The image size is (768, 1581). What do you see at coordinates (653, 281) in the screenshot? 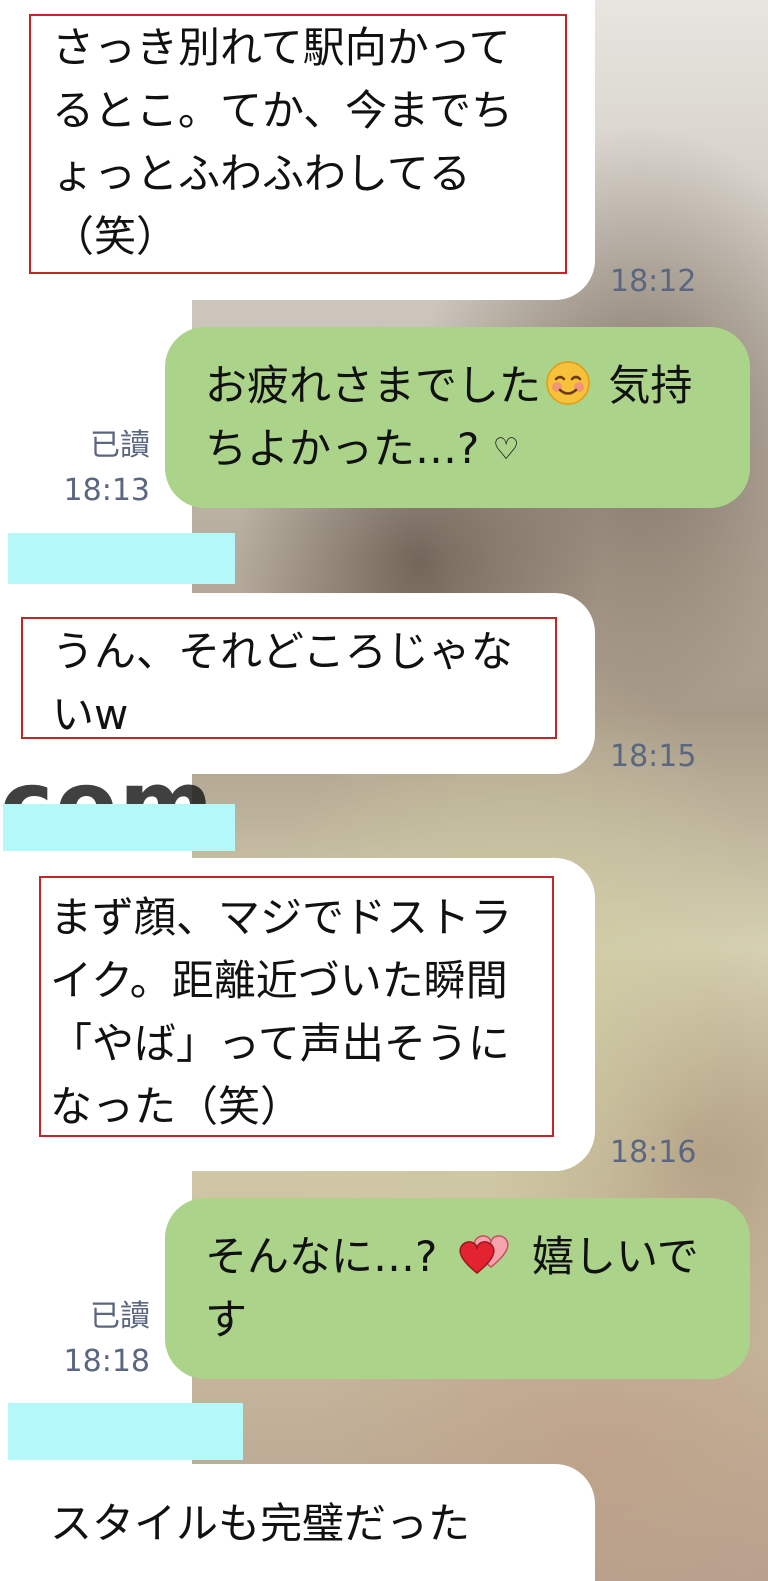
I see `message-timestamp: 18:12` at bounding box center [653, 281].